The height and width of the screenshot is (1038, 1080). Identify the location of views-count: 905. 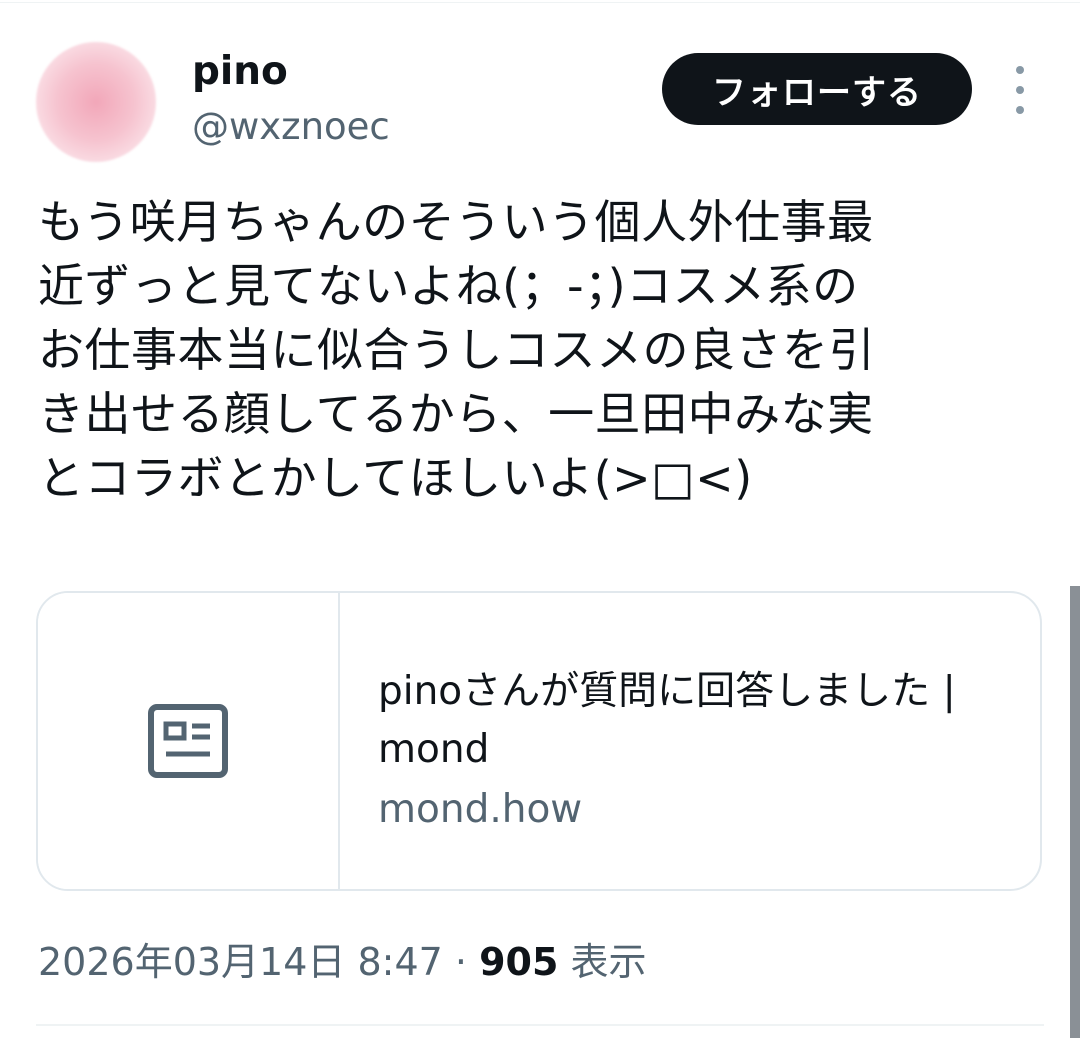
(519, 962).